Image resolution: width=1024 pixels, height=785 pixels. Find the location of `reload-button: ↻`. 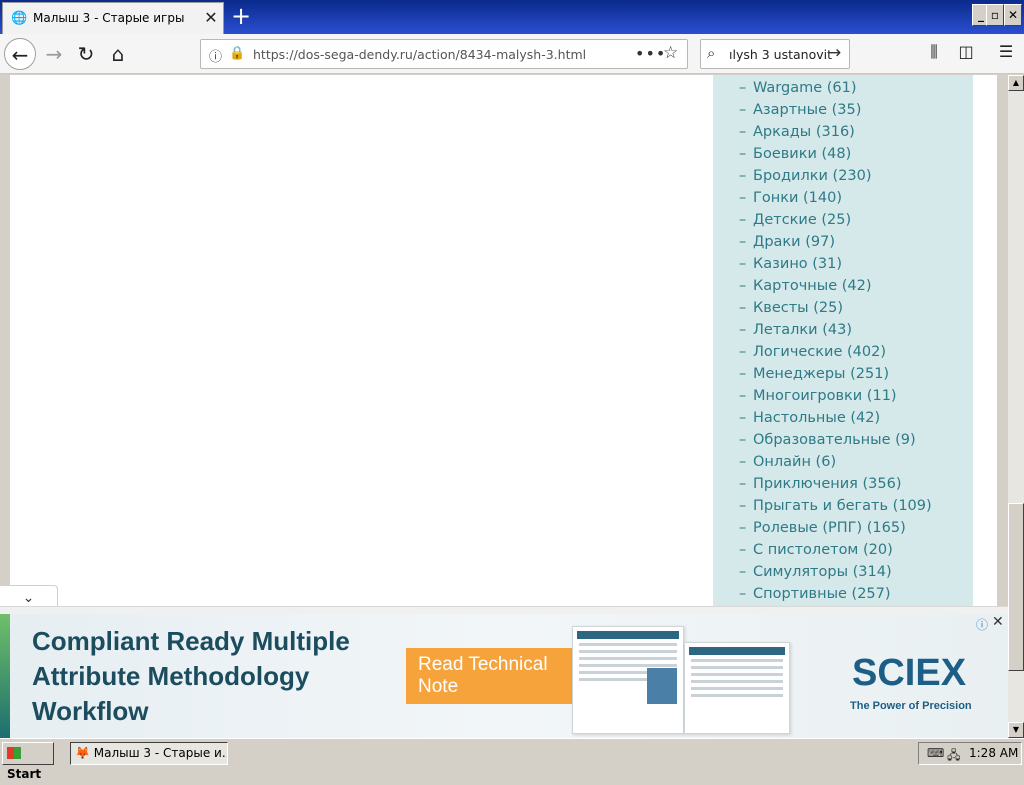

reload-button: ↻ is located at coordinates (86, 54).